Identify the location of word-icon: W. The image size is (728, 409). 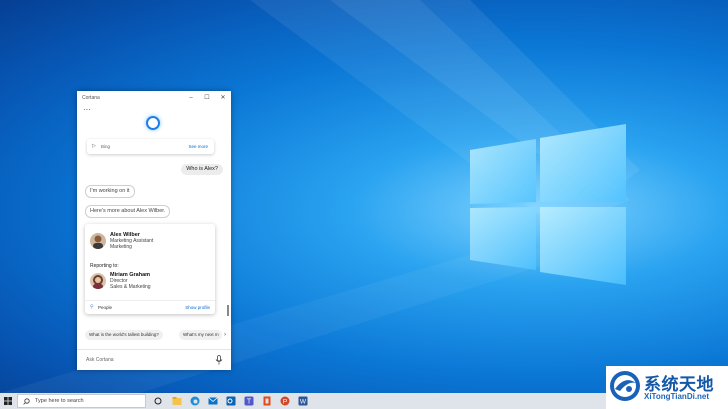
(303, 401).